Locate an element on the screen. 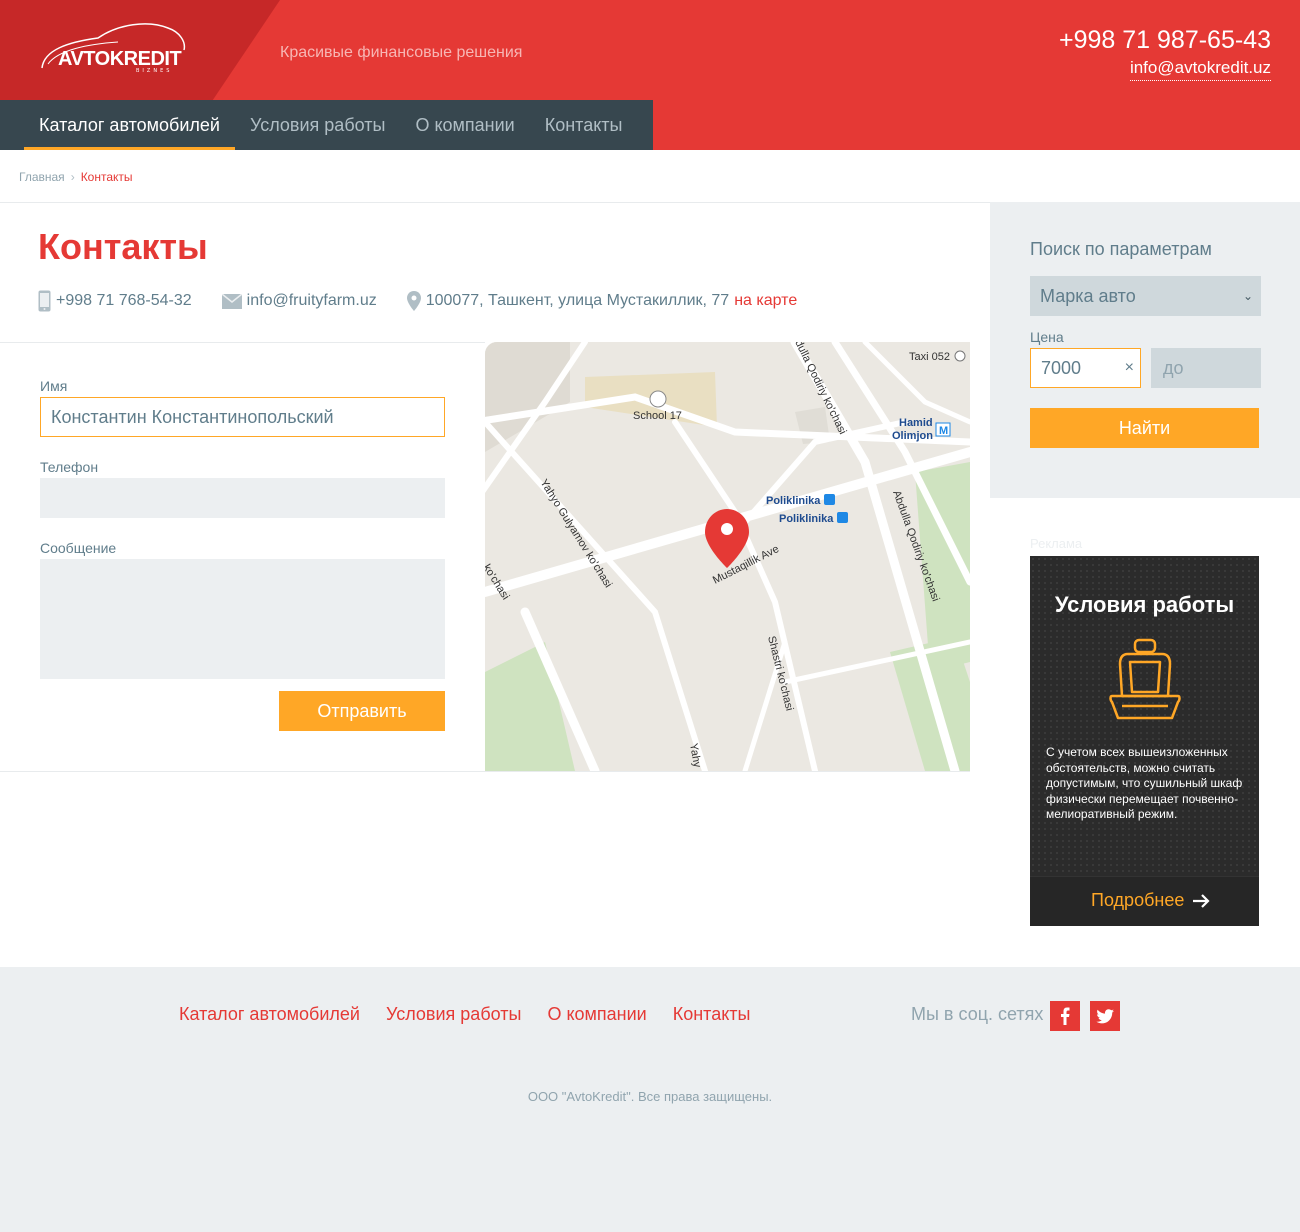 The width and height of the screenshot is (1300, 1232). logo: AVTOKREDIT BIZNES is located at coordinates (113, 48).